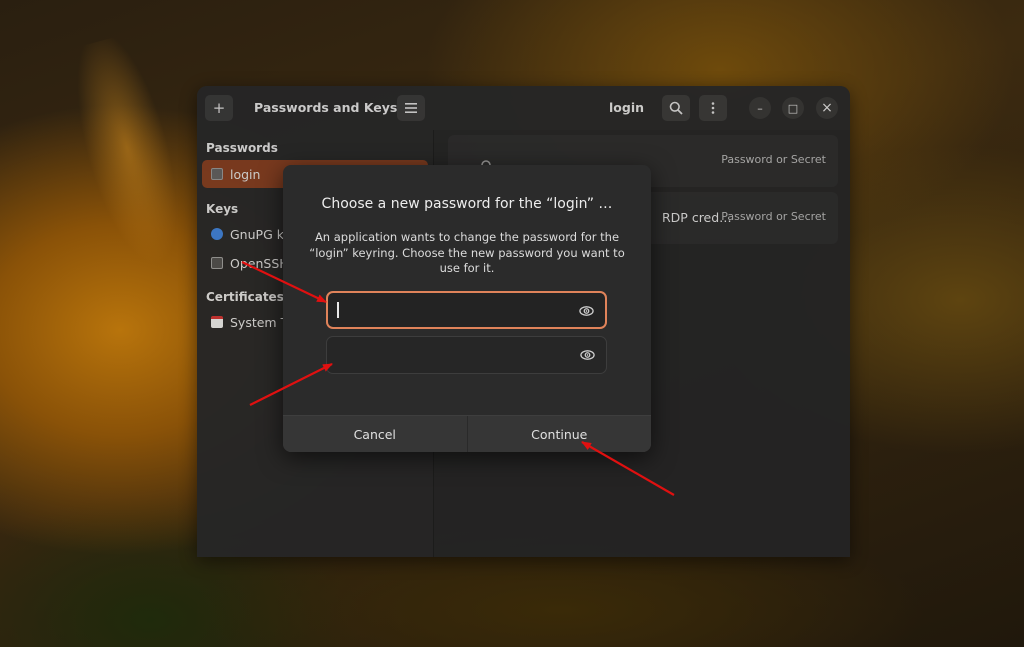 The height and width of the screenshot is (647, 1024). What do you see at coordinates (452, 355) in the screenshot?
I see `confirm-password-input` at bounding box center [452, 355].